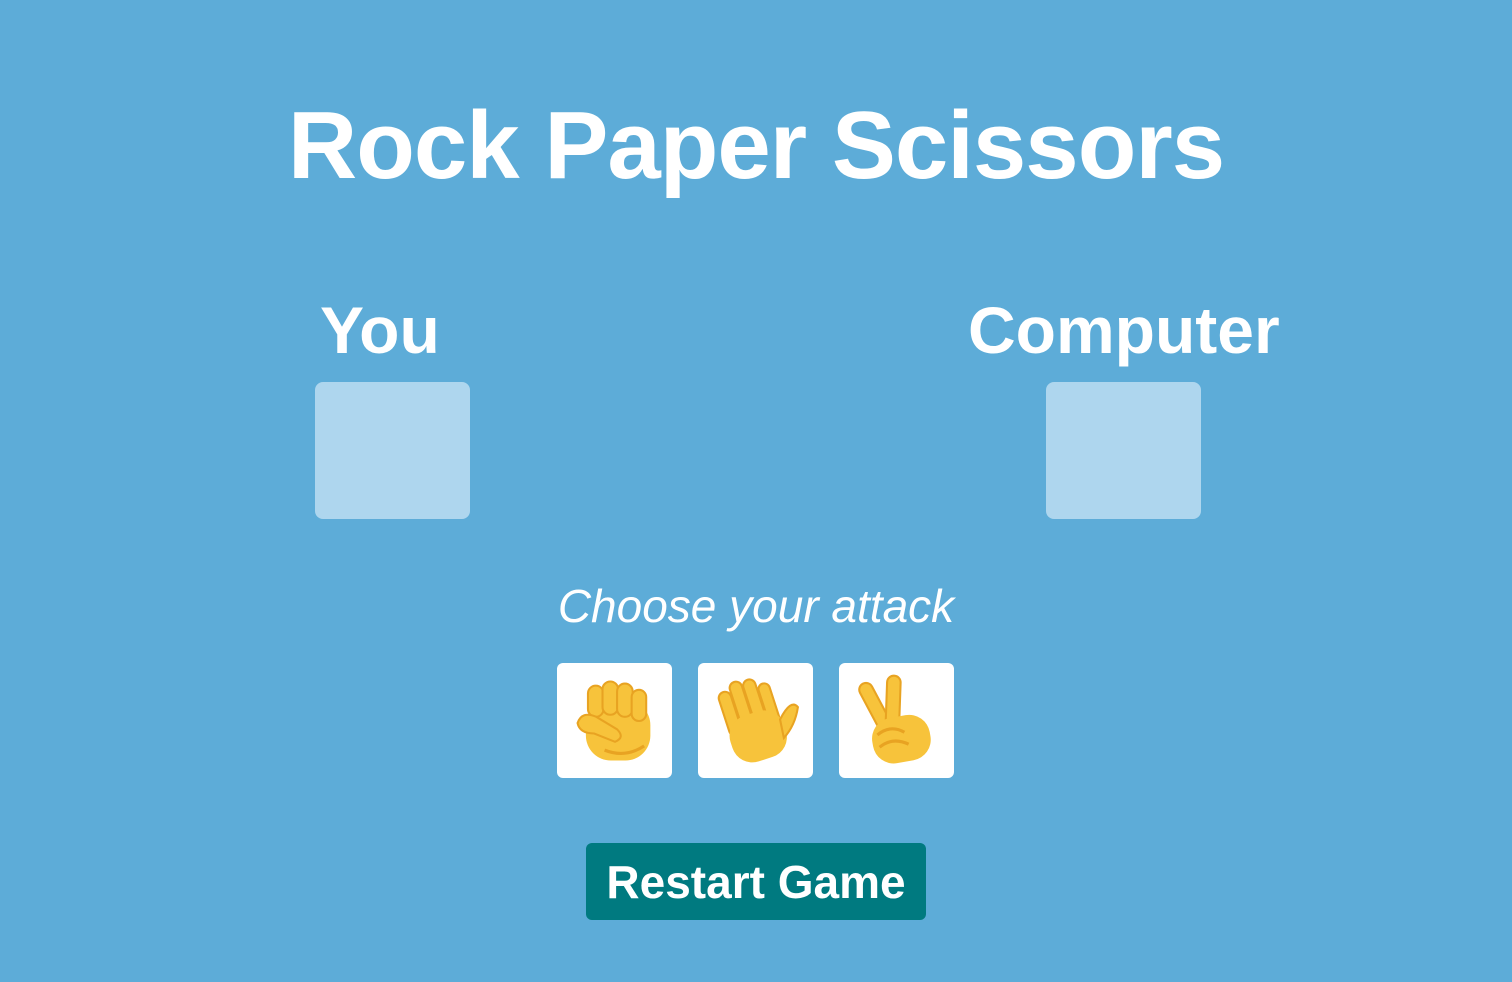 The height and width of the screenshot is (982, 1512). Describe the element at coordinates (392, 450) in the screenshot. I see `you-choice-box` at that location.